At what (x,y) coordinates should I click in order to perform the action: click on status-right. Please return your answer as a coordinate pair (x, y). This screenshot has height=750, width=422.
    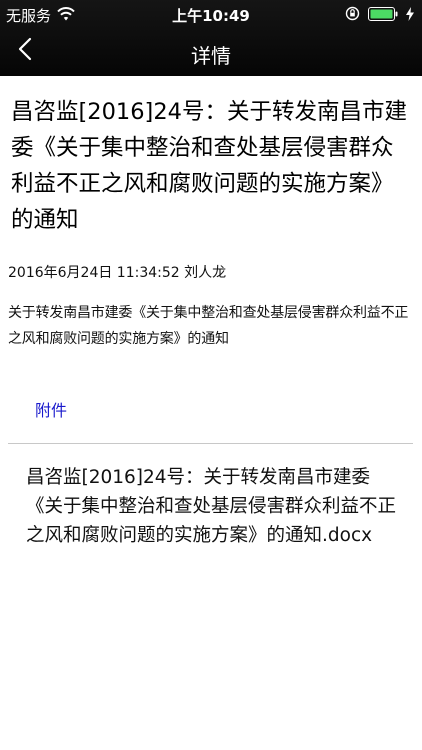
    Looking at the image, I should click on (379, 15).